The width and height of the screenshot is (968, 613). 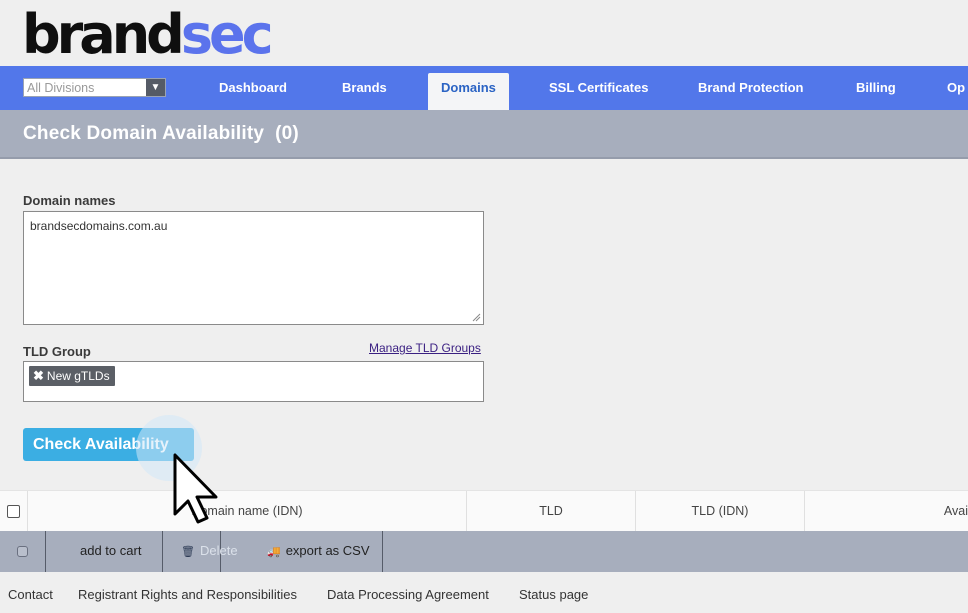 I want to click on brandsec-logo: brand sec, so click(x=148, y=34).